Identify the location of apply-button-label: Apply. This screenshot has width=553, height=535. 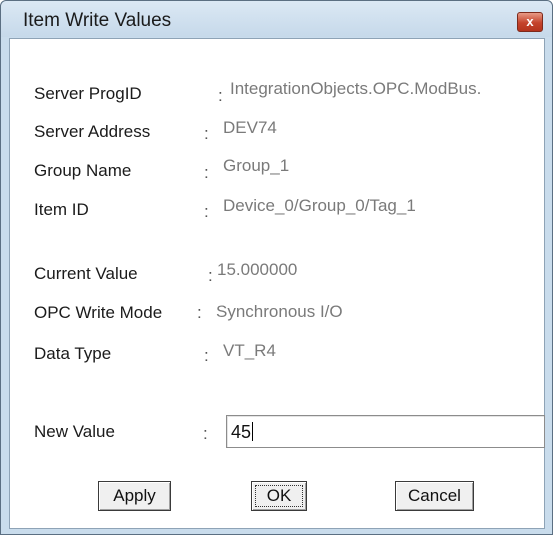
(134, 495).